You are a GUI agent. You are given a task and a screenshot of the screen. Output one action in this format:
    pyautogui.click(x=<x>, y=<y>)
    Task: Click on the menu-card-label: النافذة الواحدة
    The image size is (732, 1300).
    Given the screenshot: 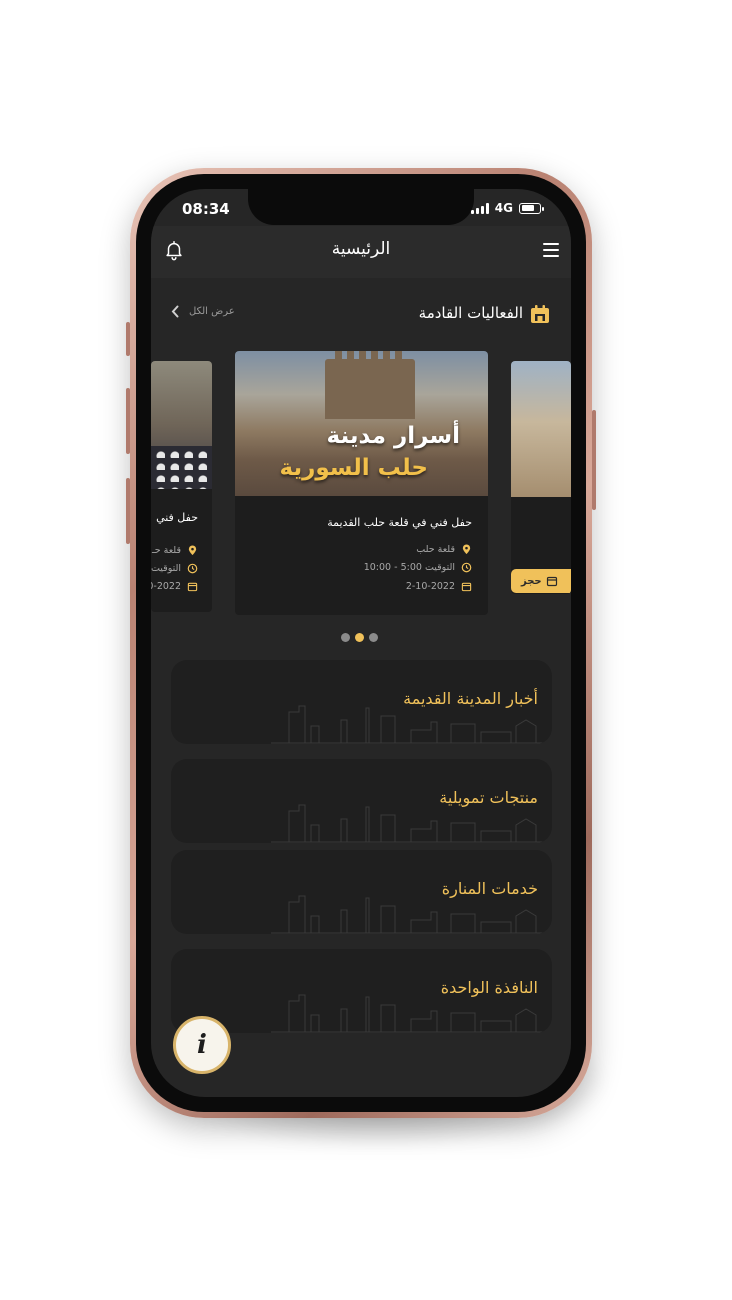 What is the action you would take?
    pyautogui.click(x=489, y=987)
    